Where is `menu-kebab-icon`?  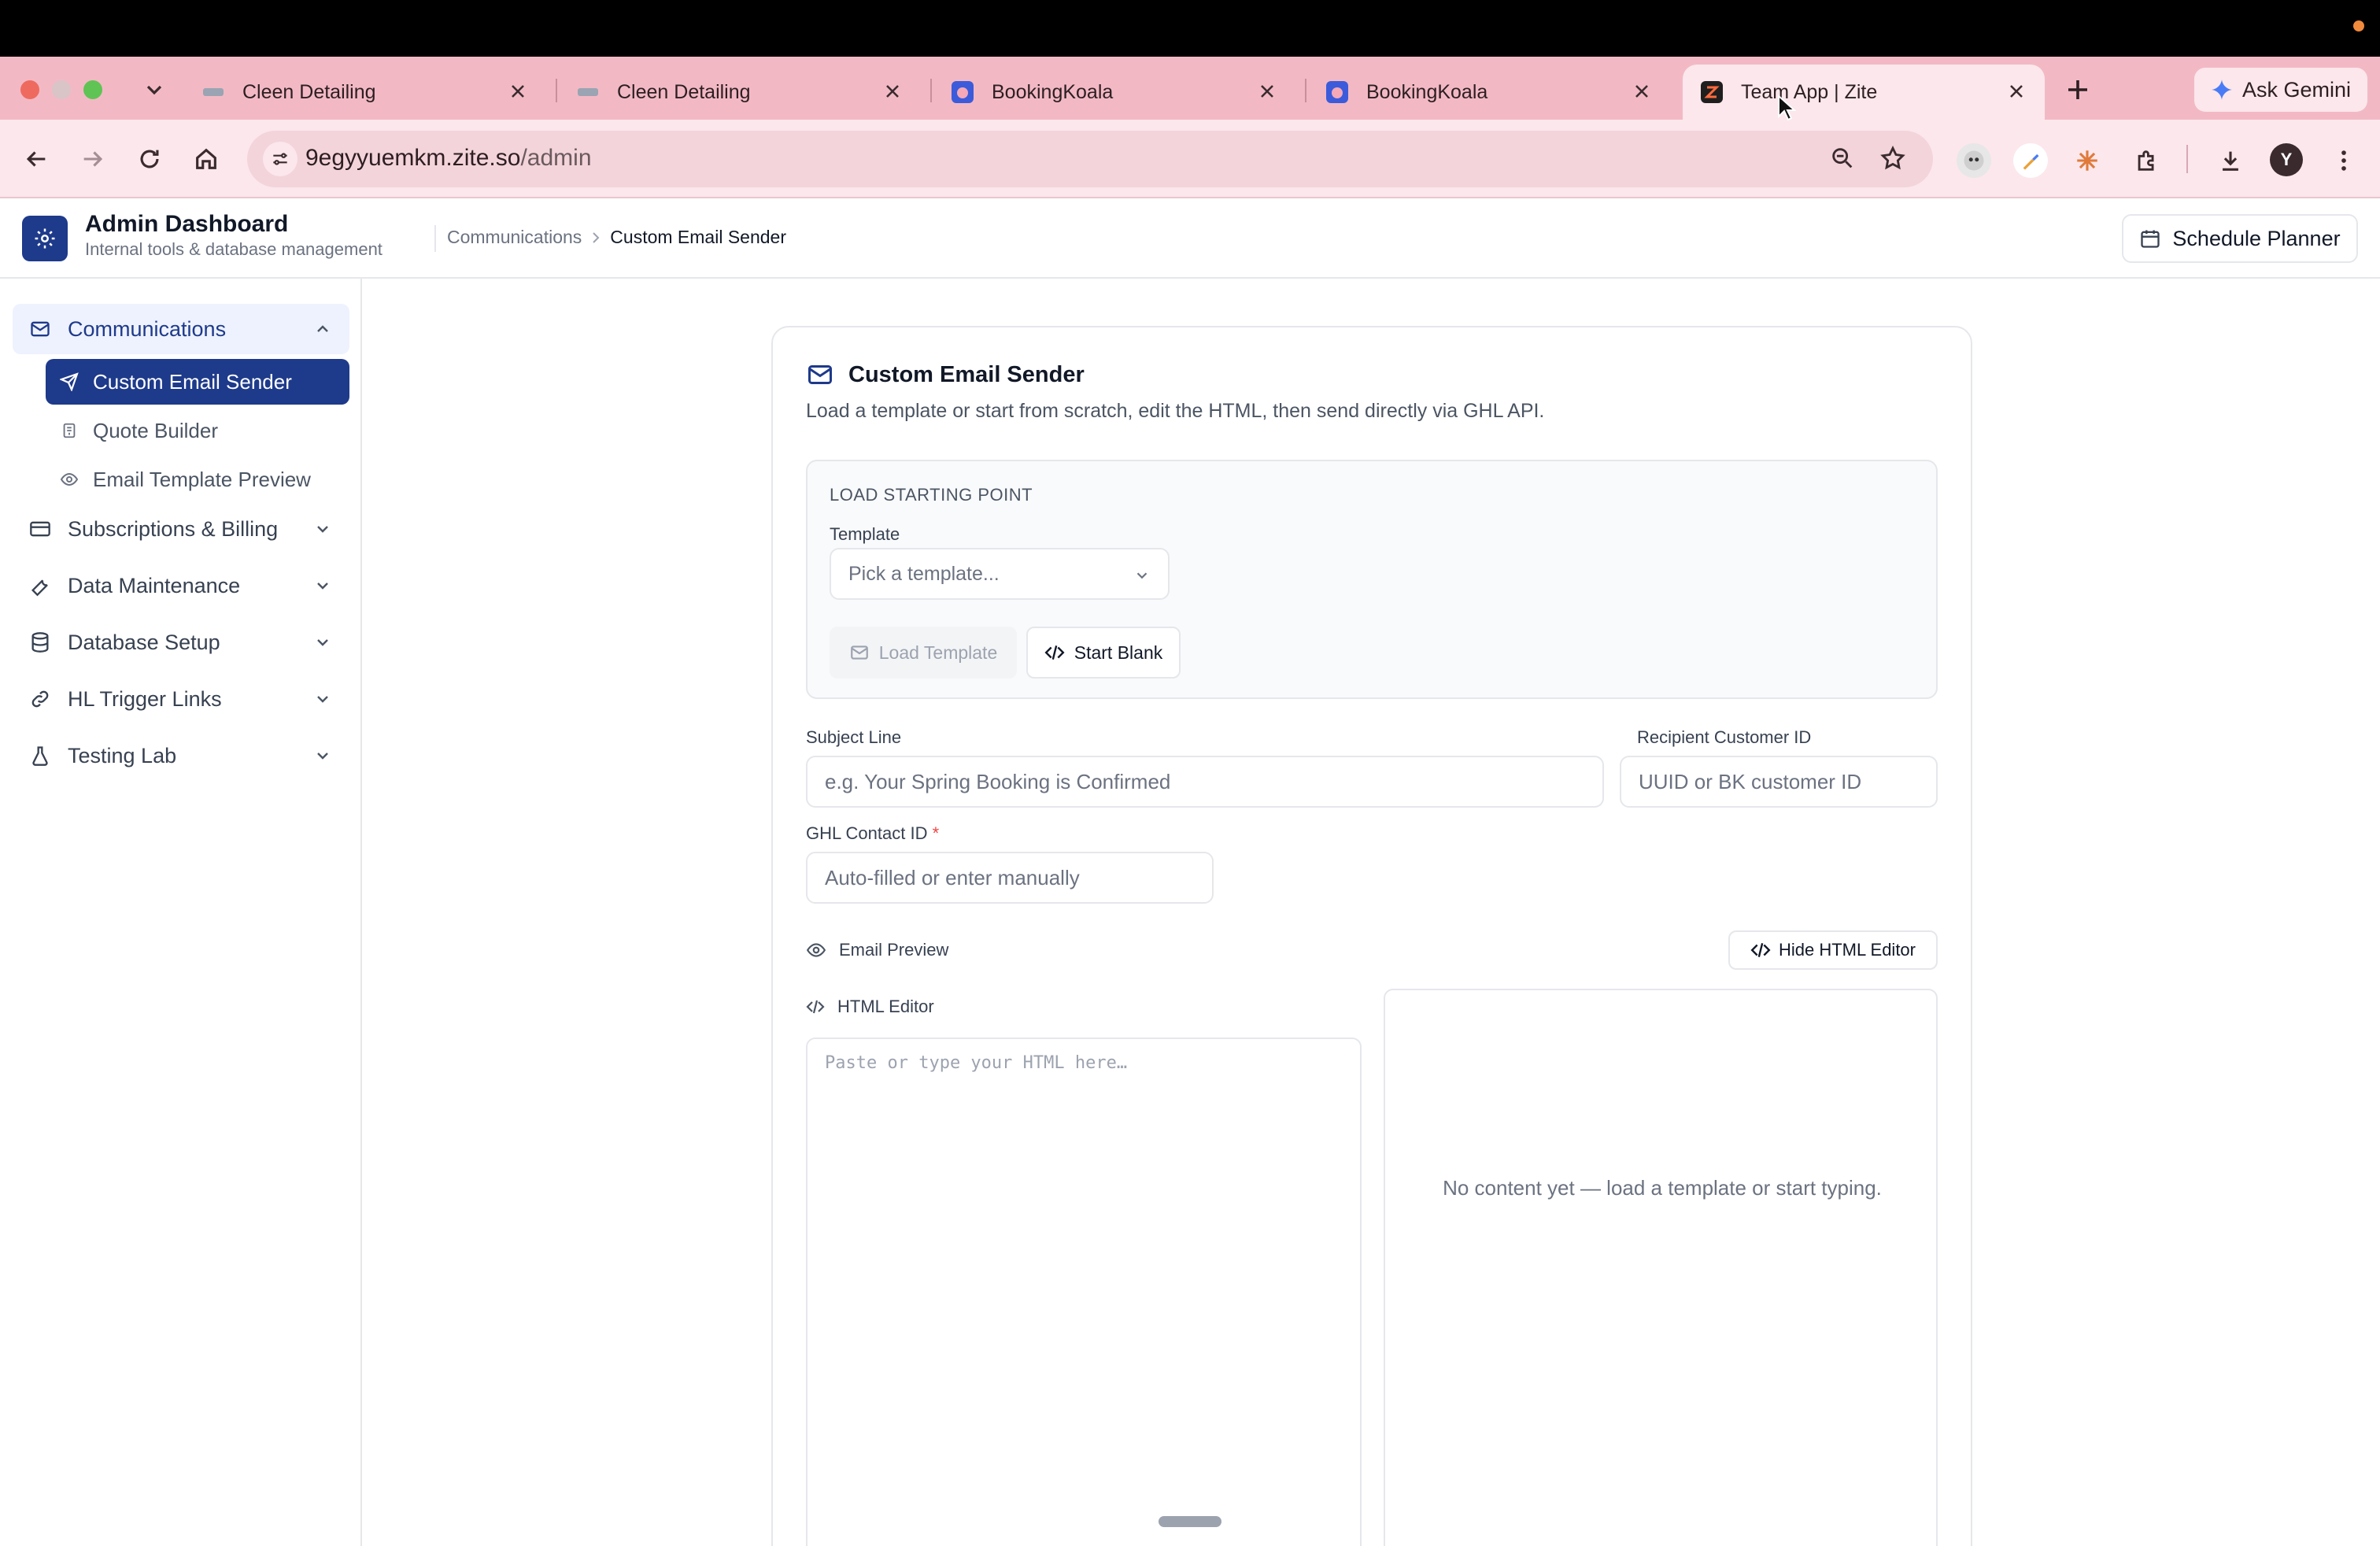 menu-kebab-icon is located at coordinates (2343, 160).